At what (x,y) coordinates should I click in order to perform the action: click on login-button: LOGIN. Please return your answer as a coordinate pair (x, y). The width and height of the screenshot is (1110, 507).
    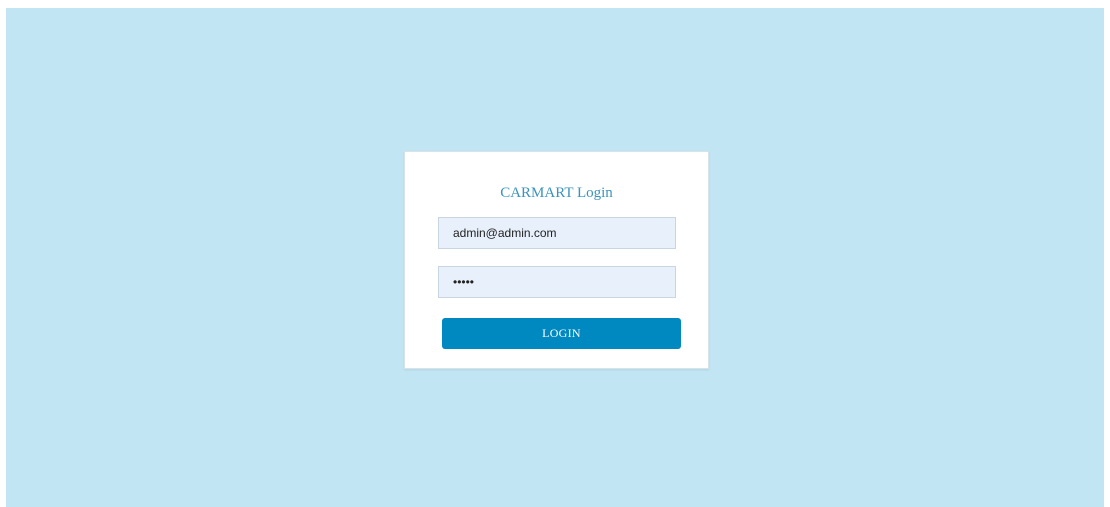
    Looking at the image, I should click on (561, 333).